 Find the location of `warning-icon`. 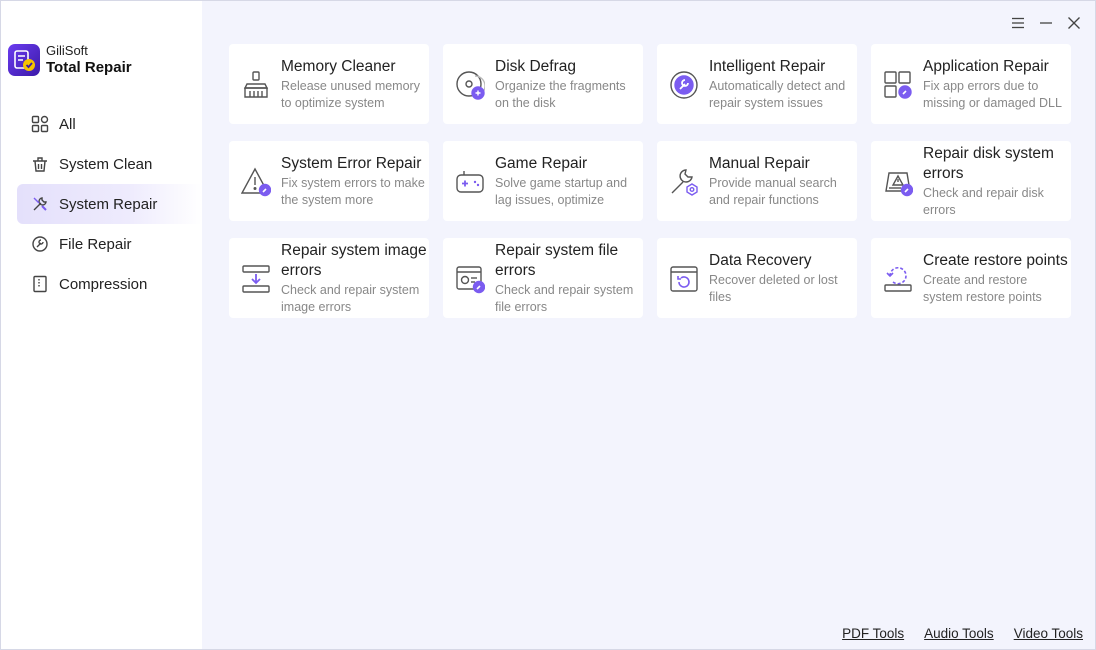

warning-icon is located at coordinates (256, 182).